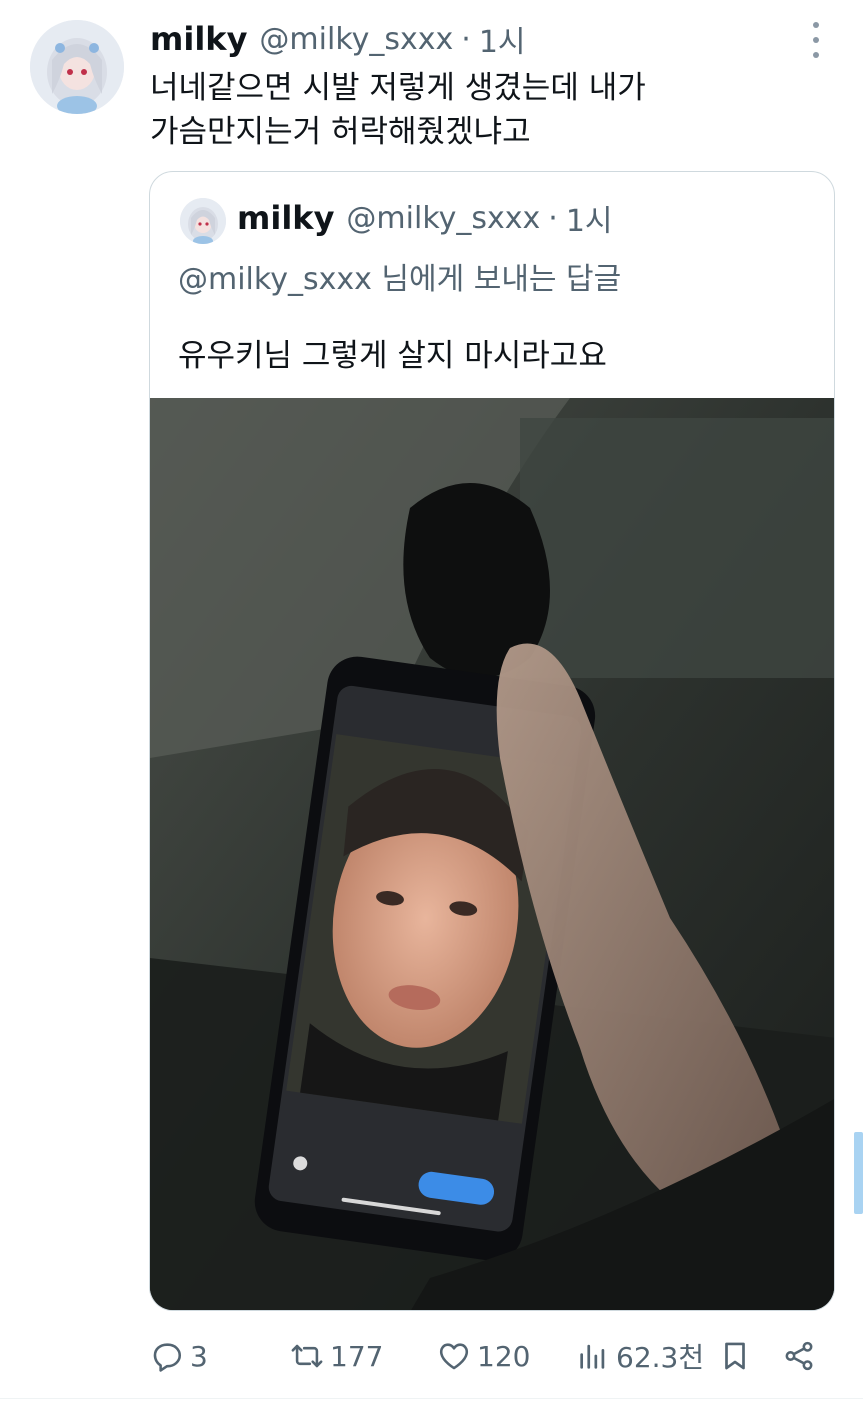 The height and width of the screenshot is (1406, 863). I want to click on like-button: 120, so click(483, 1356).